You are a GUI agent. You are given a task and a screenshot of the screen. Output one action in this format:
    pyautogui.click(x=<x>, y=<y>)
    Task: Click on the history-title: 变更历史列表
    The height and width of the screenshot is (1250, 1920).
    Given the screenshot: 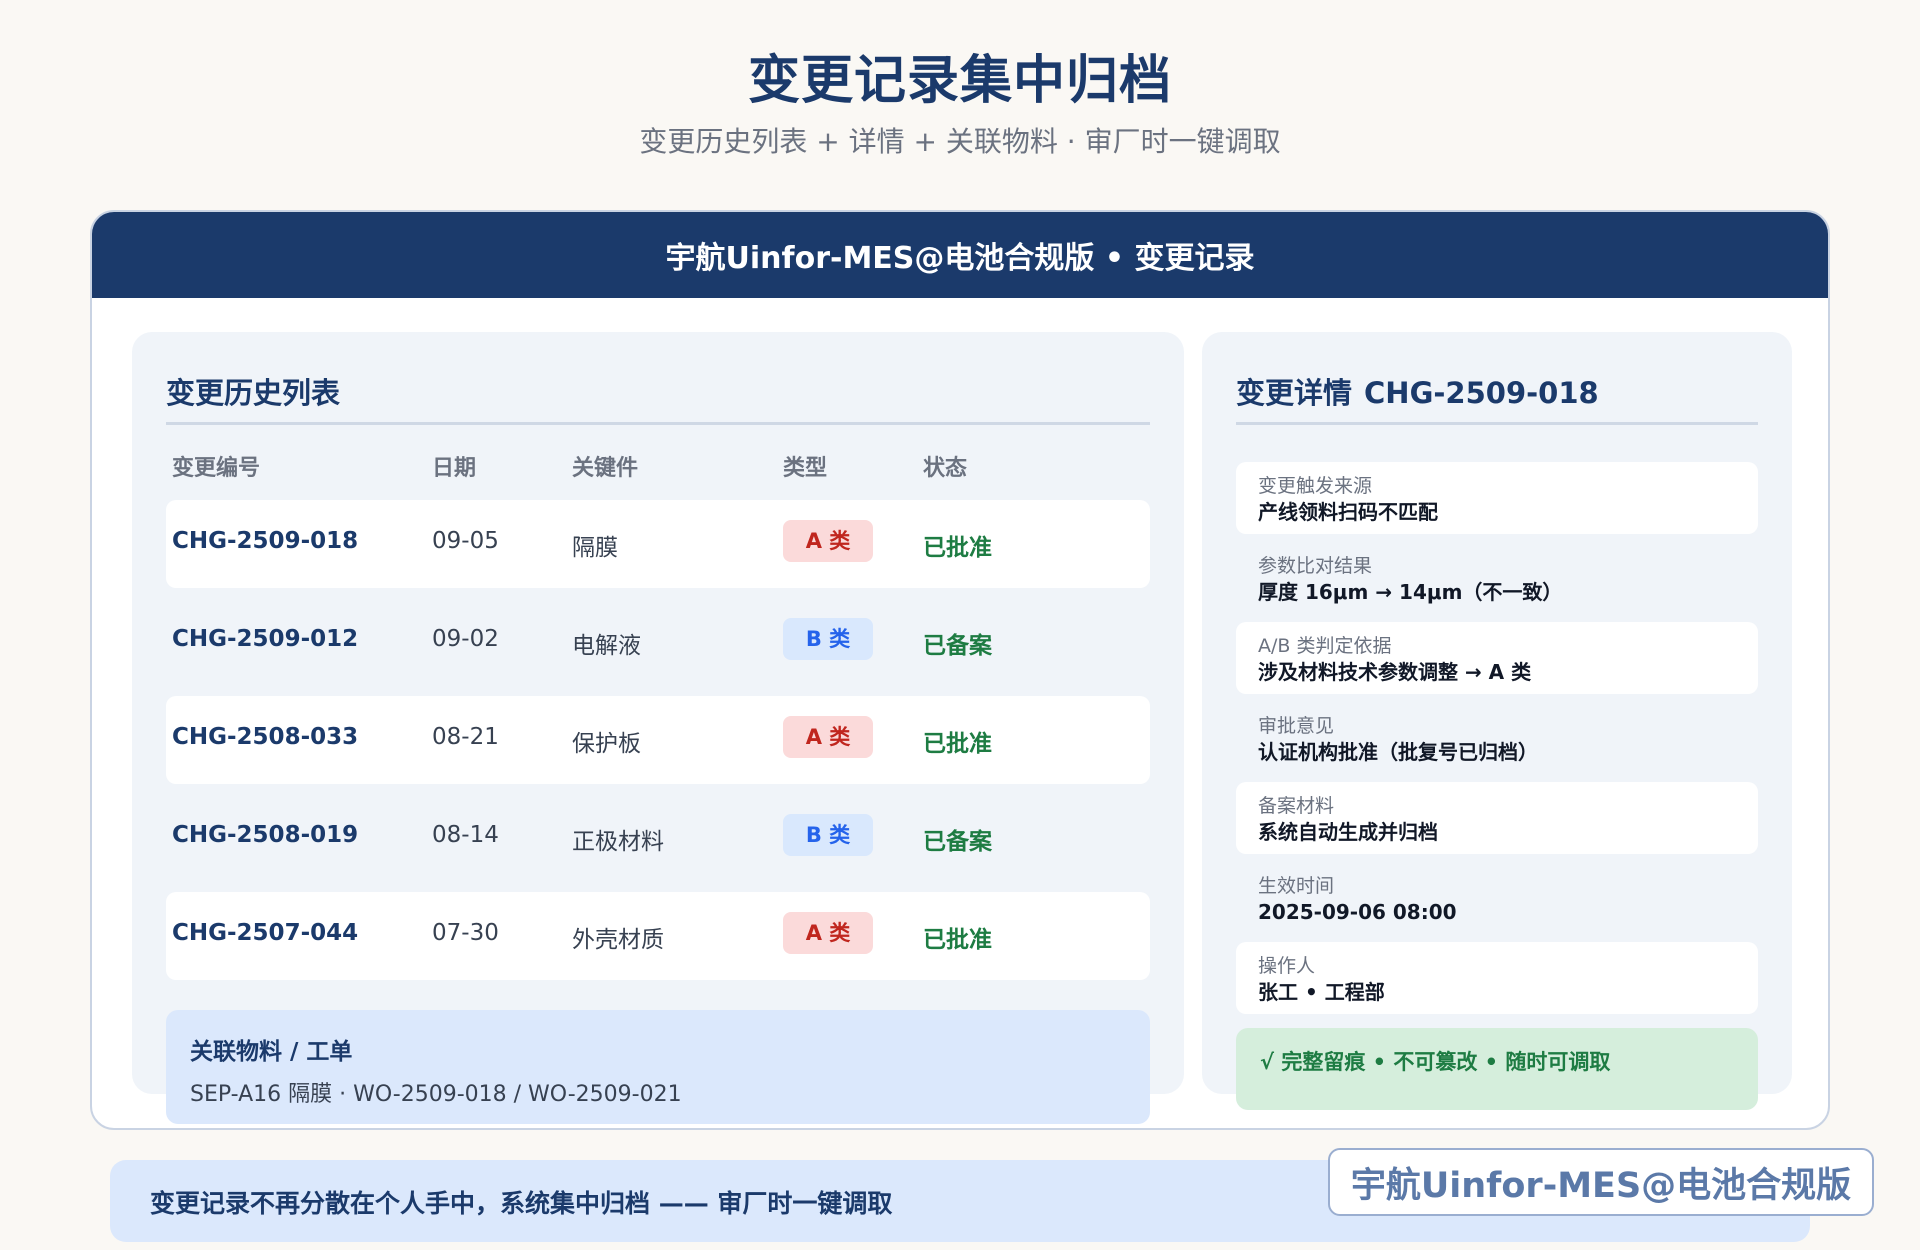 What is the action you would take?
    pyautogui.click(x=253, y=393)
    